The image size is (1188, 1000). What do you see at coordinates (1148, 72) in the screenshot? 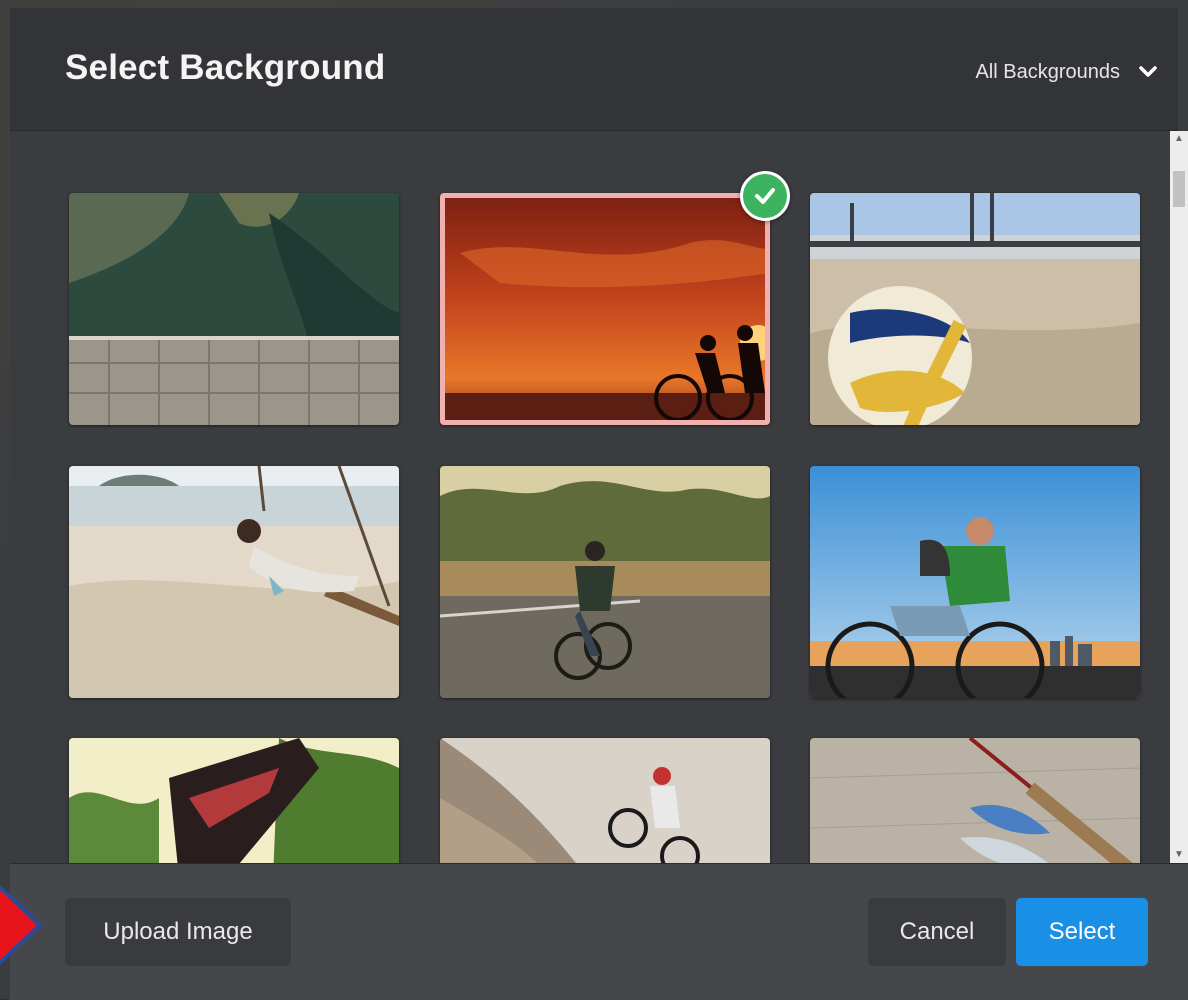
I see `chevron-down-icon` at bounding box center [1148, 72].